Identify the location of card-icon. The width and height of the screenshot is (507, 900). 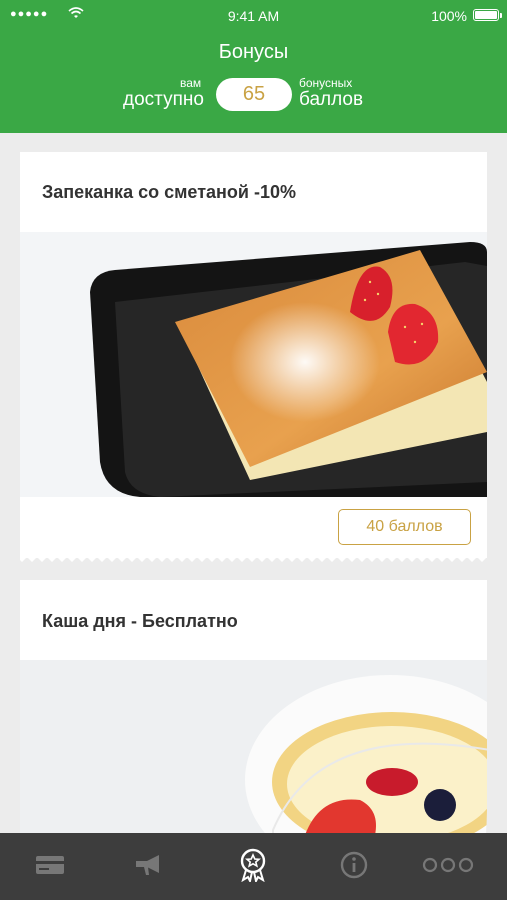
(50, 865).